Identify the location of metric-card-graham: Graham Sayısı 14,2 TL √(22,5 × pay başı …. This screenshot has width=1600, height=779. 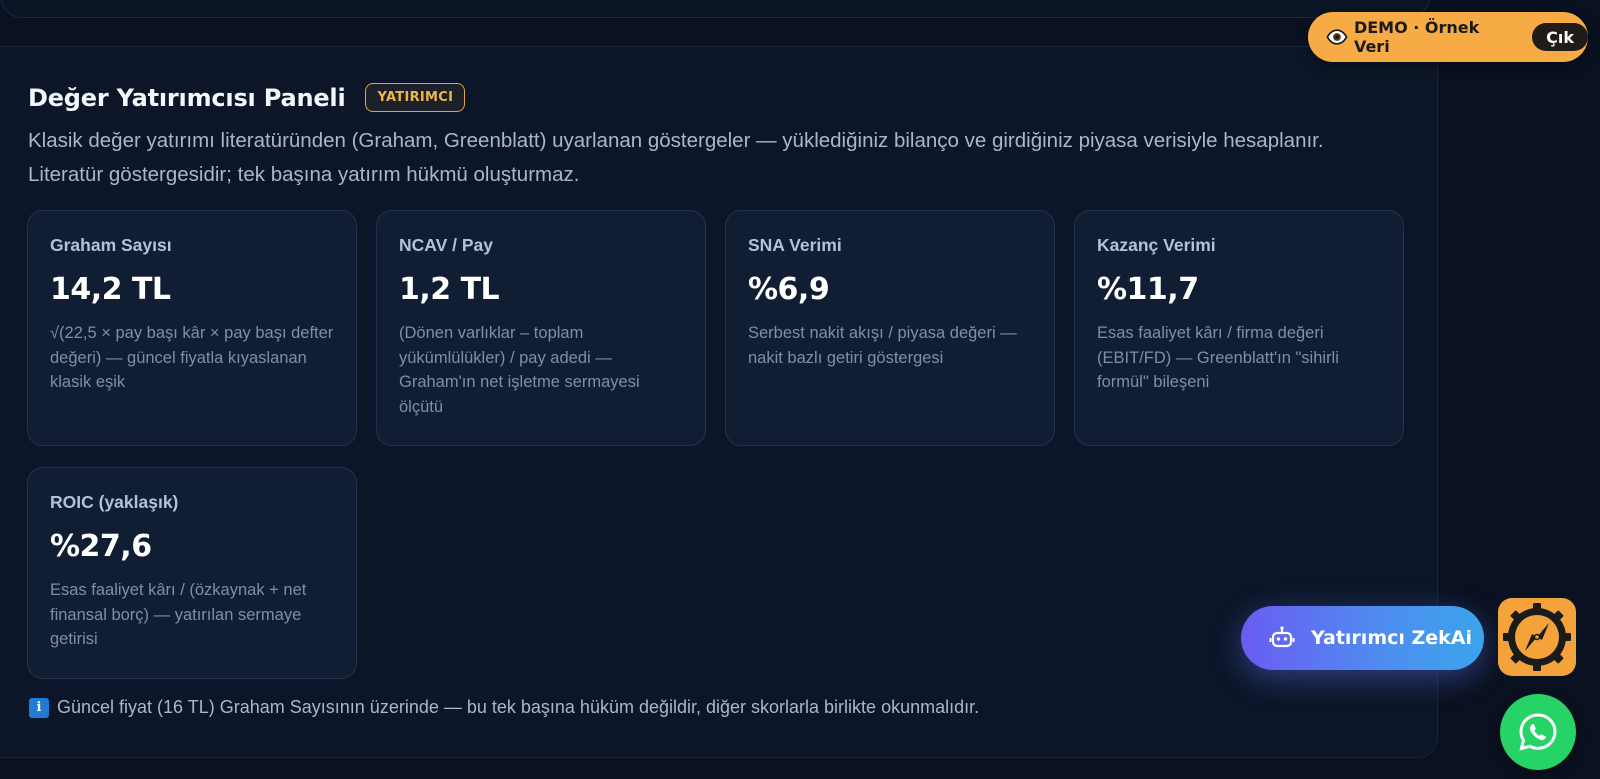
(192, 328).